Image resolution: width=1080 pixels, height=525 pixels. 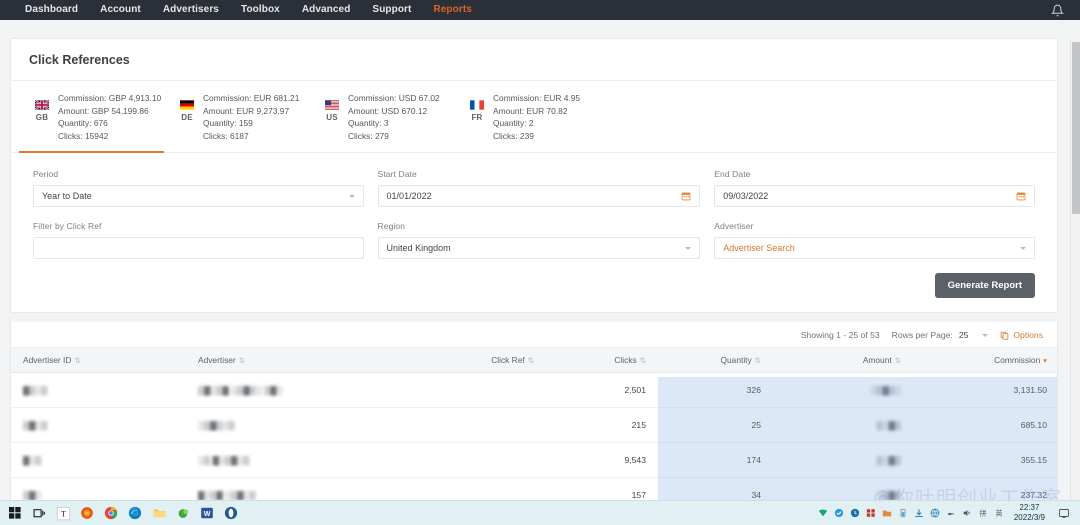 I want to click on word-icon: W, so click(x=207, y=513).